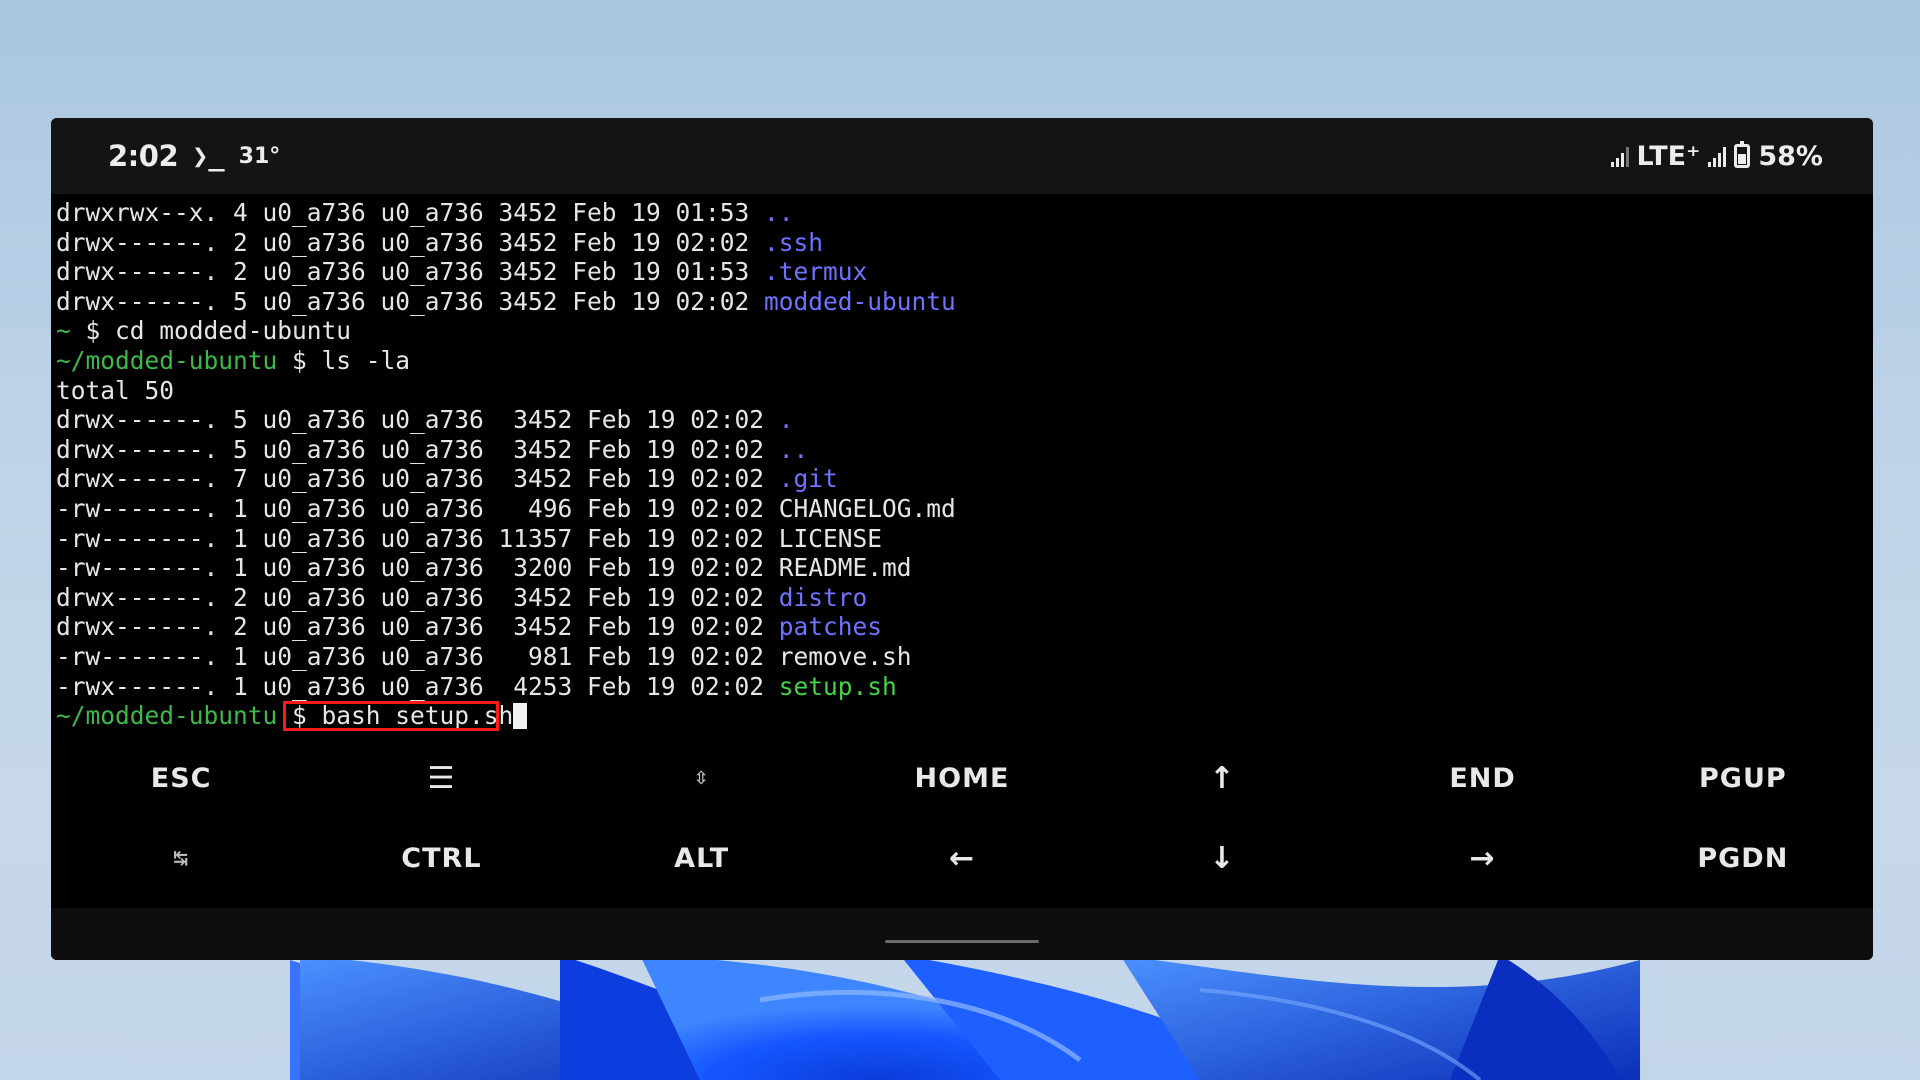 This screenshot has height=1080, width=1920. I want to click on signal-icon, so click(1619, 156).